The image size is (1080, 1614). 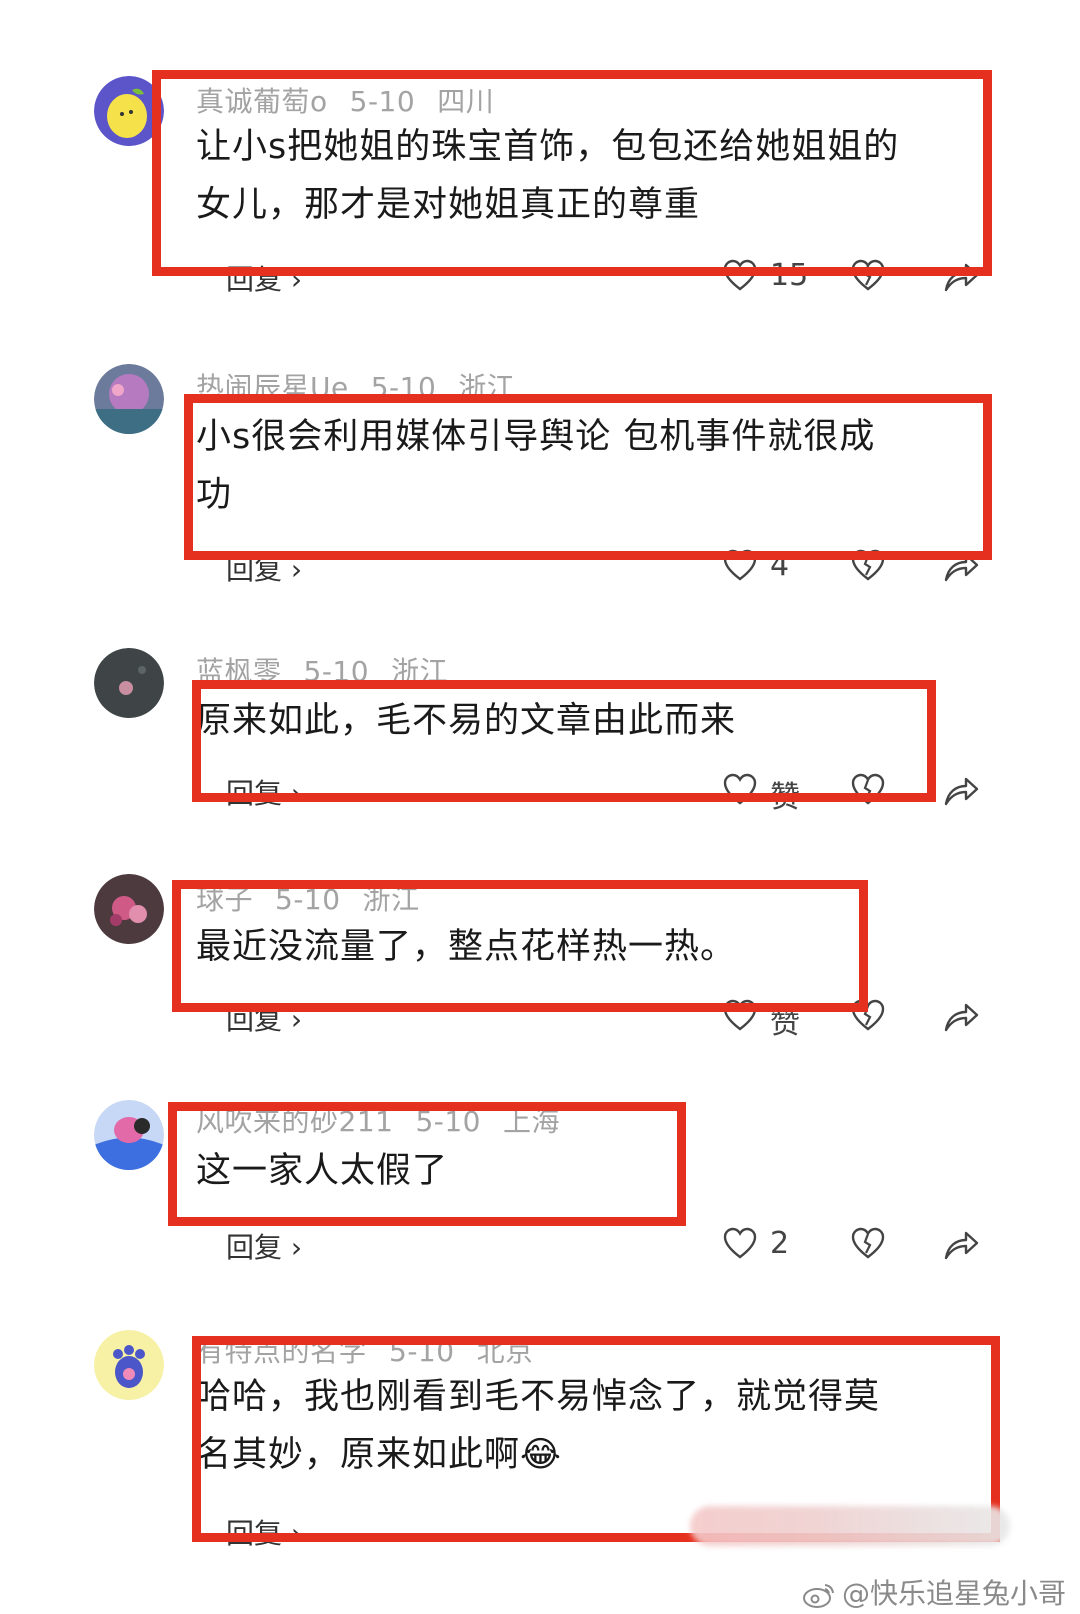 What do you see at coordinates (366, 386) in the screenshot?
I see `comment-meta: 热闹辰星Ue 5-10 浙江` at bounding box center [366, 386].